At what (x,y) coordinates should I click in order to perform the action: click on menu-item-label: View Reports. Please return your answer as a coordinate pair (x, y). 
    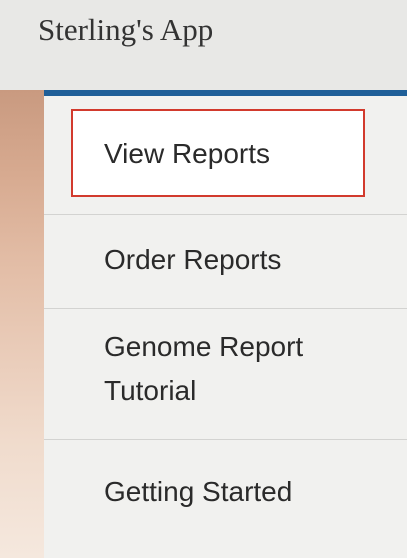
    Looking at the image, I should click on (187, 153).